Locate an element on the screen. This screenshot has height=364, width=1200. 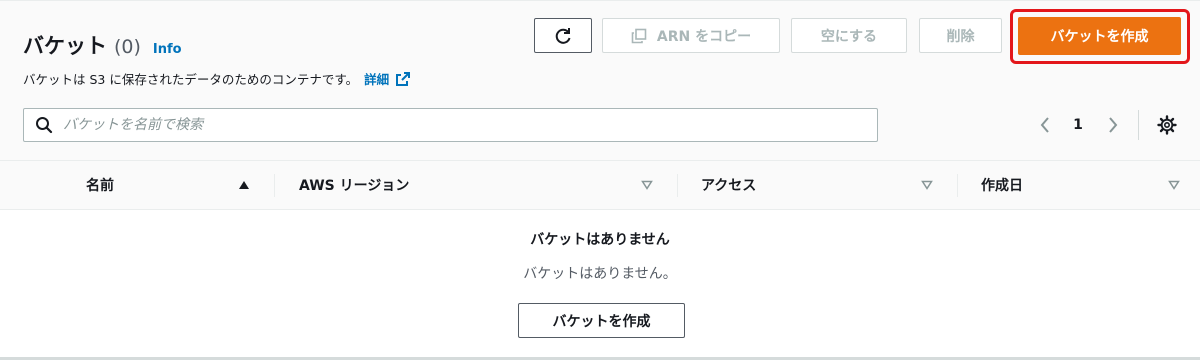
column-header-created: 作成日 is located at coordinates (1002, 185).